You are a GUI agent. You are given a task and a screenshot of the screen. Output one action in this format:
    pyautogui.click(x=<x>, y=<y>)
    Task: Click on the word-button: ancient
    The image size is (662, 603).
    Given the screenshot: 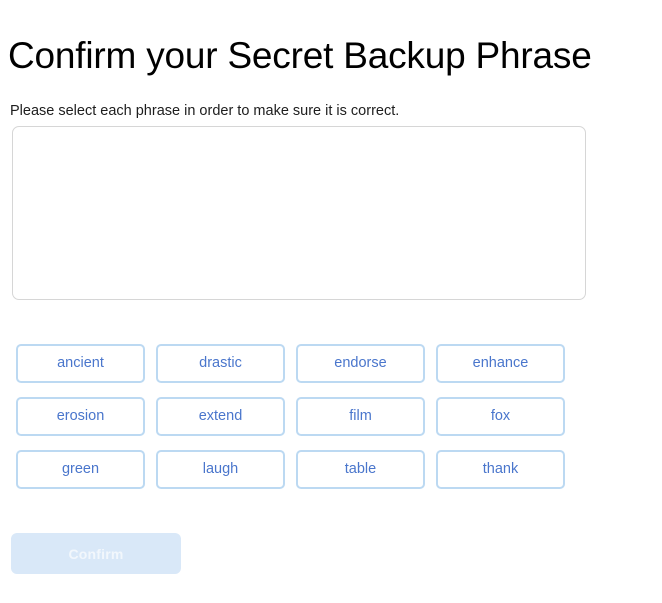 What is the action you would take?
    pyautogui.click(x=80, y=363)
    